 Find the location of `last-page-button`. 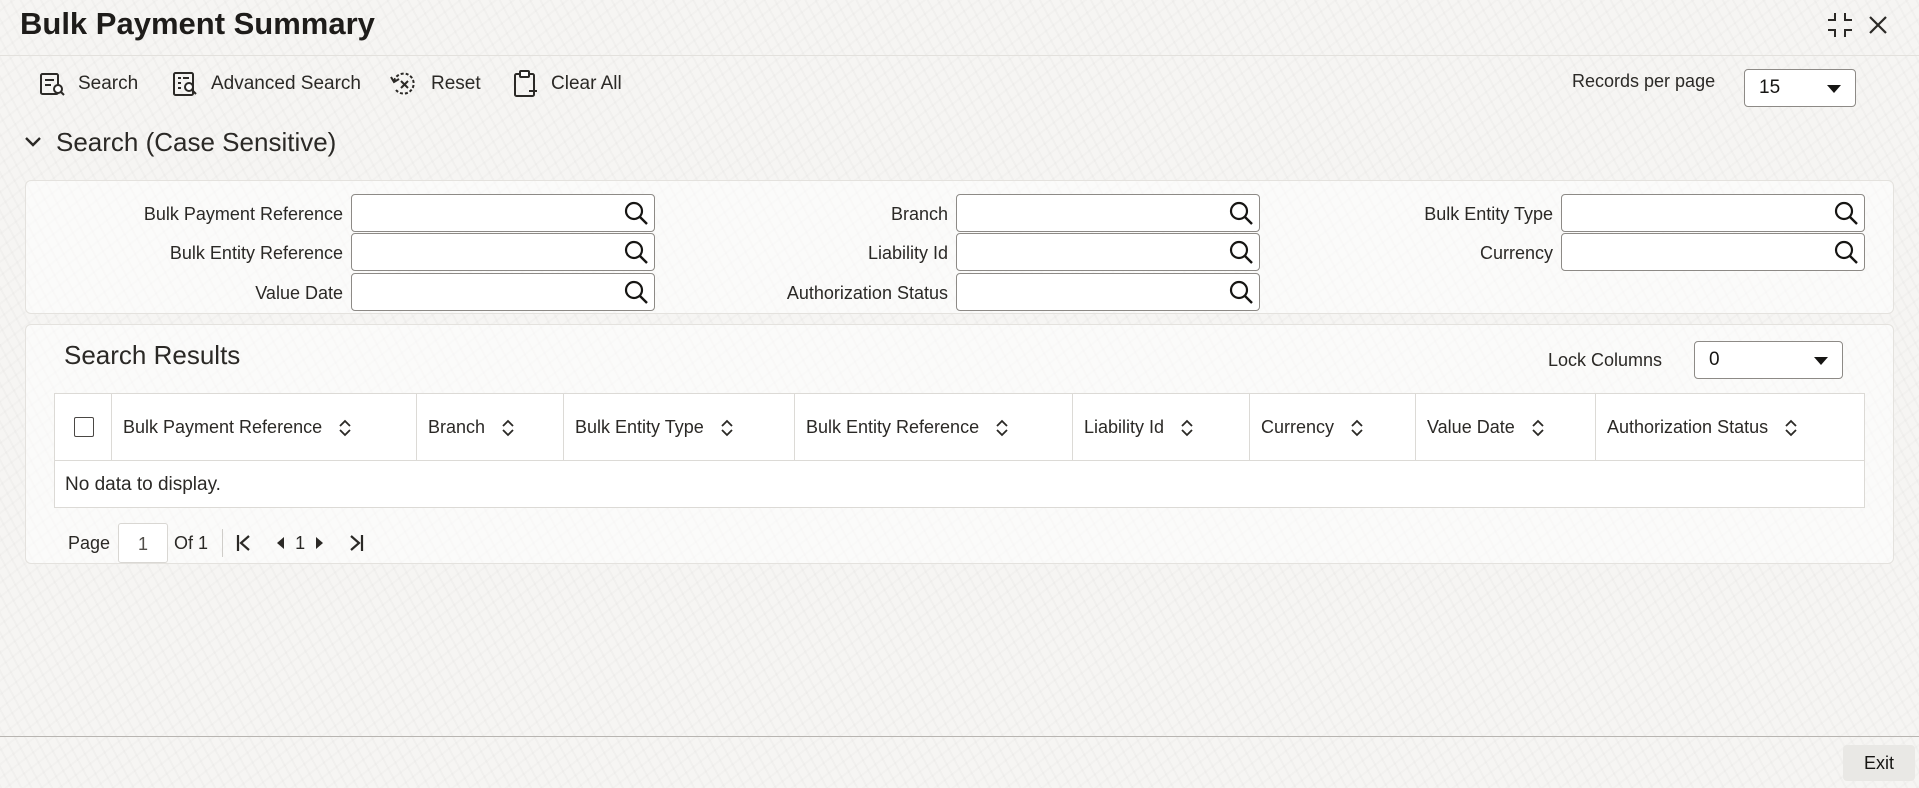

last-page-button is located at coordinates (356, 543).